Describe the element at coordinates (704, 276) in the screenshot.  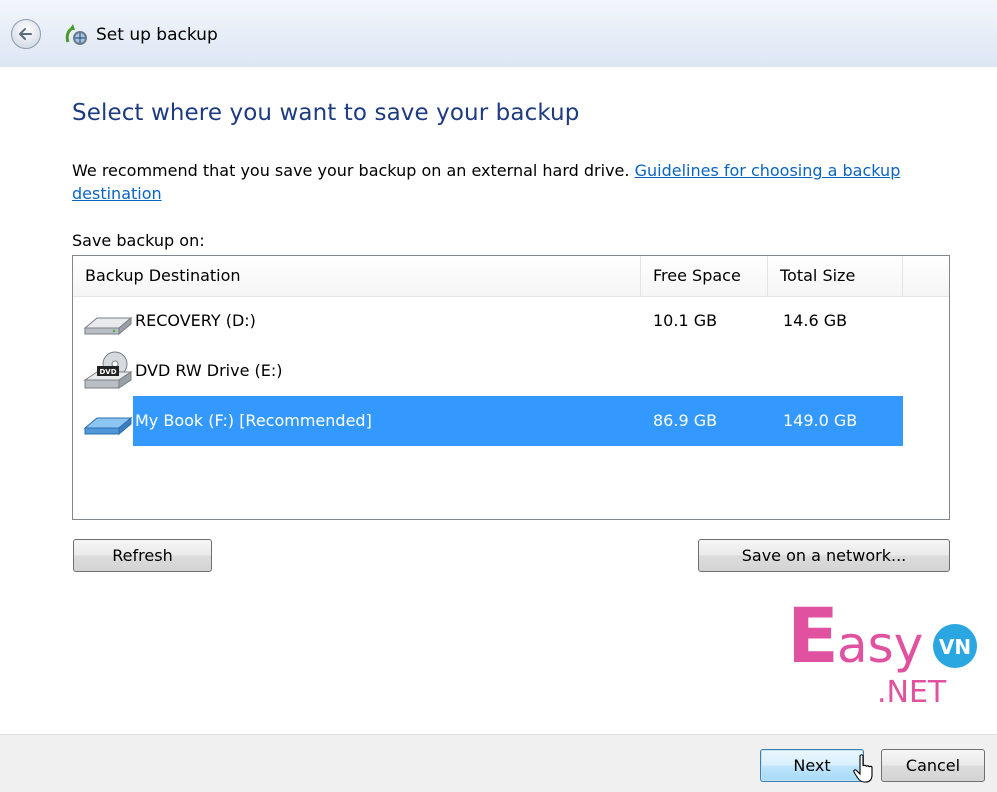
I see `column-header-free-space: Free Space` at that location.